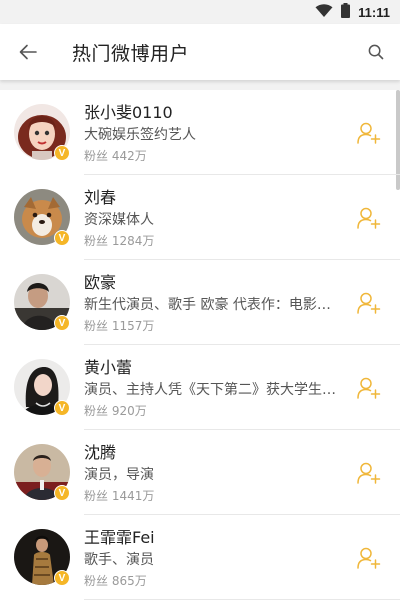  Describe the element at coordinates (115, 580) in the screenshot. I see `follower-count: 粉丝 865万` at that location.